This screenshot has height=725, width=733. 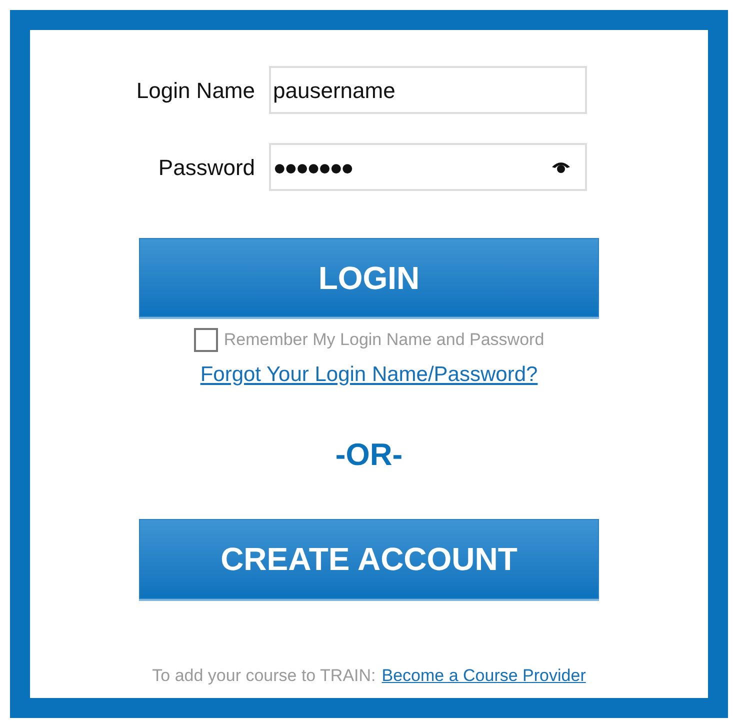 What do you see at coordinates (206, 168) in the screenshot?
I see `field-label: Password` at bounding box center [206, 168].